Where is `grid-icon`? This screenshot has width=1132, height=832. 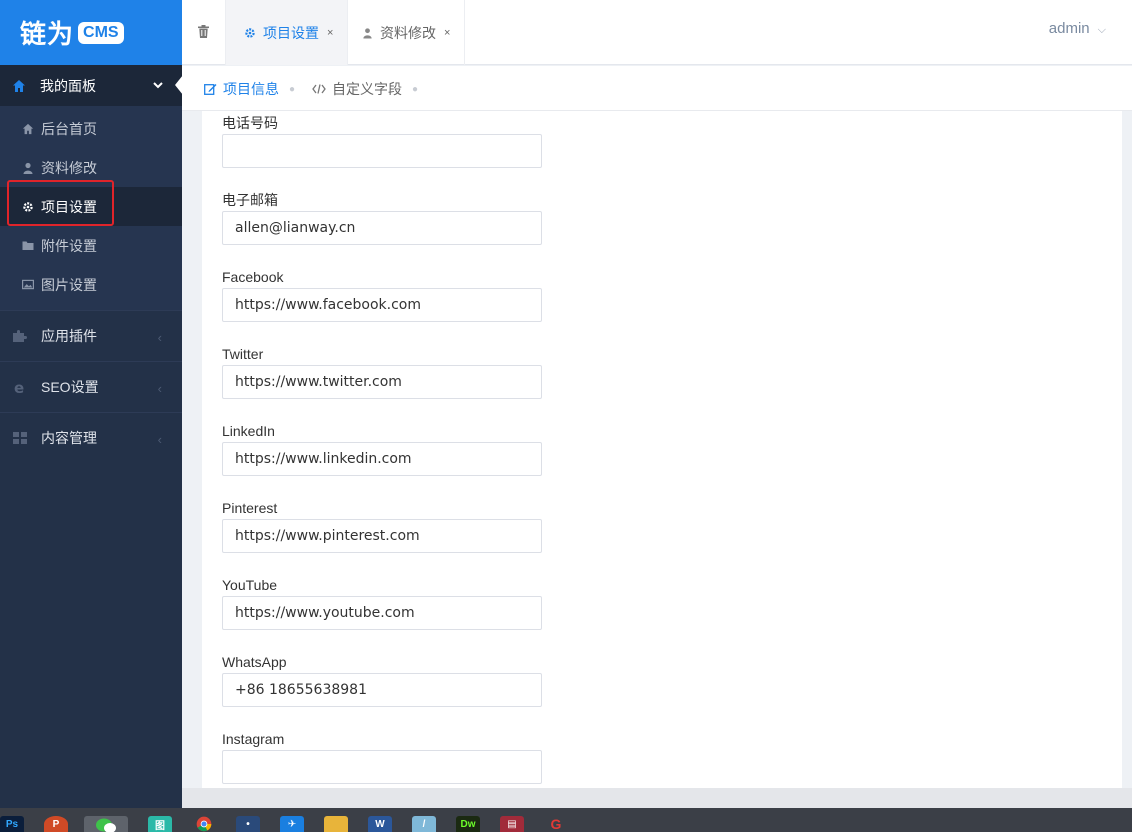
grid-icon is located at coordinates (20, 438).